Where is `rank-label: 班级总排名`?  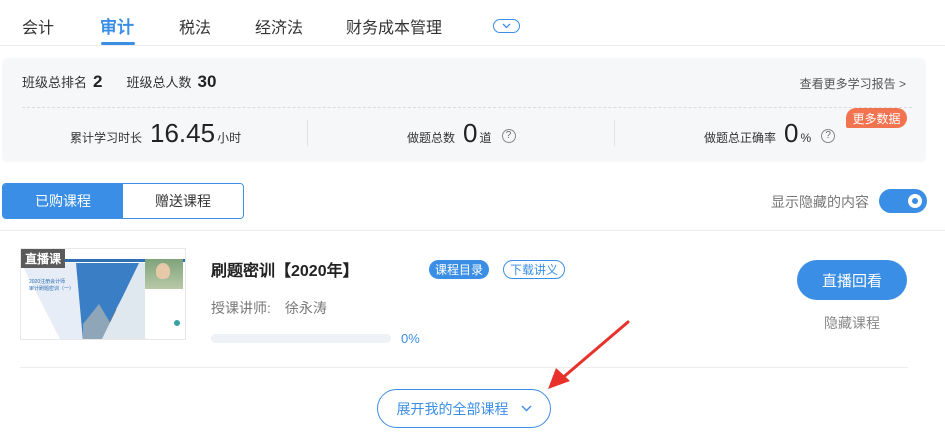
rank-label: 班级总排名 is located at coordinates (55, 82).